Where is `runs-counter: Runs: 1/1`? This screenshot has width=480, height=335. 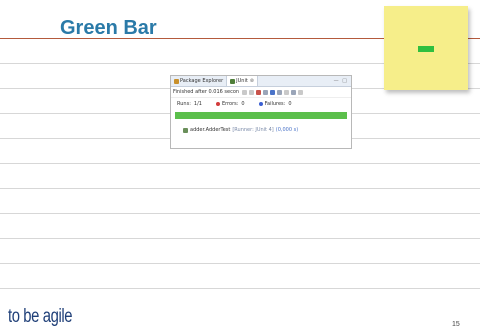 runs-counter: Runs: 1/1 is located at coordinates (189, 104).